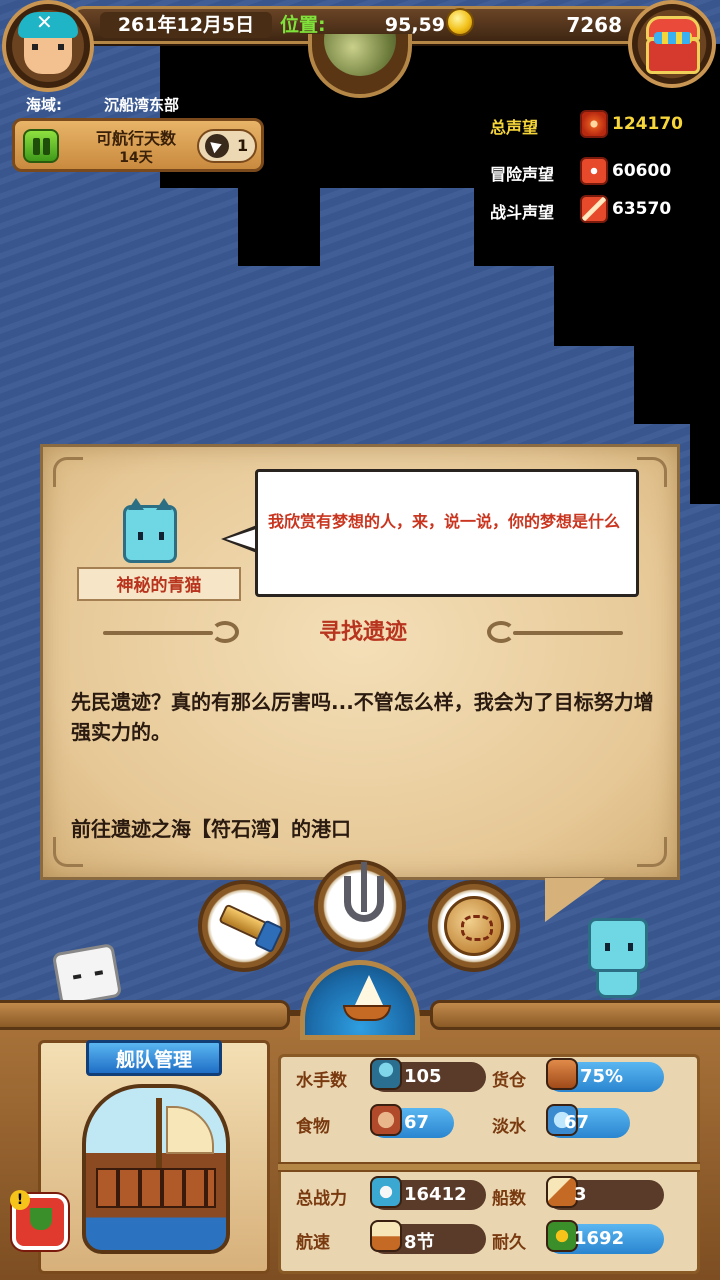  I want to click on quest-description: 先民遗迹？真的有那么厉害吗...不管怎么样，我会为了目标努力增强实力的。, so click(362, 717).